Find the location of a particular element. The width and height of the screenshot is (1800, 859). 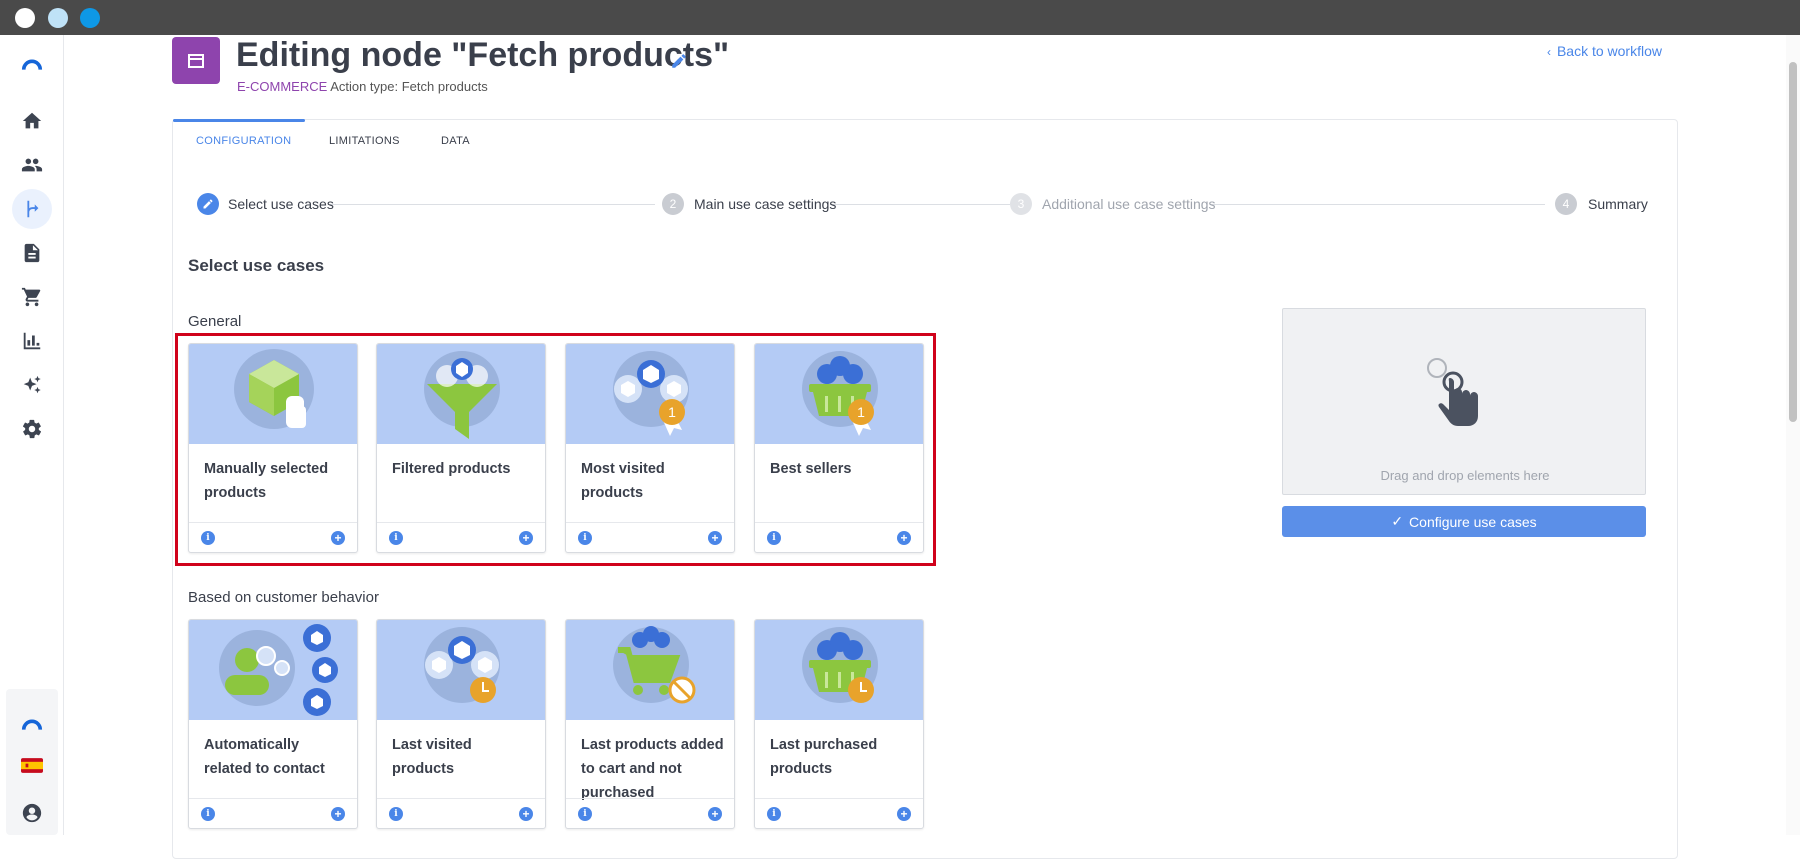

card-node-icon is located at coordinates (196, 60).